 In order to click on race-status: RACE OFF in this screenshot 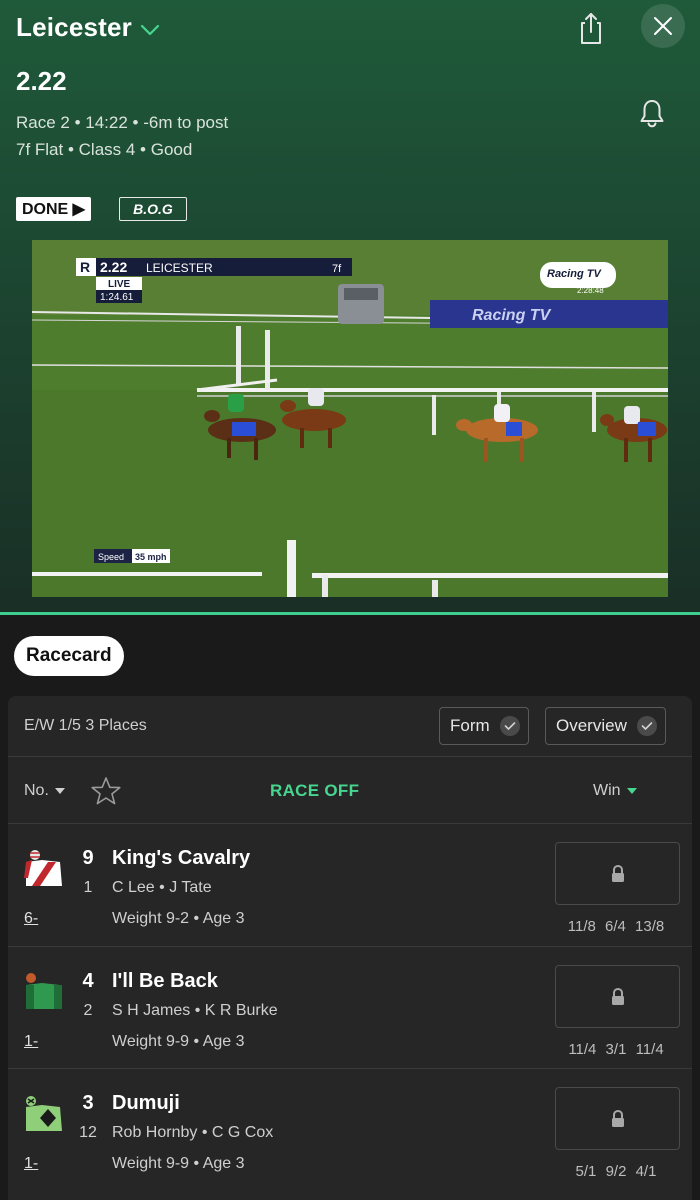, I will do `click(315, 790)`.